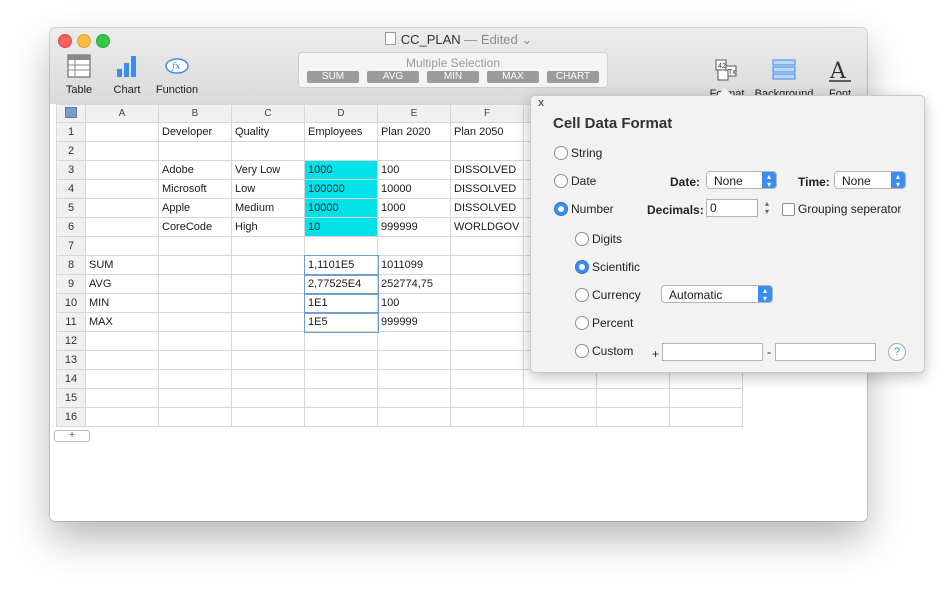  I want to click on column-header: C, so click(268, 113).